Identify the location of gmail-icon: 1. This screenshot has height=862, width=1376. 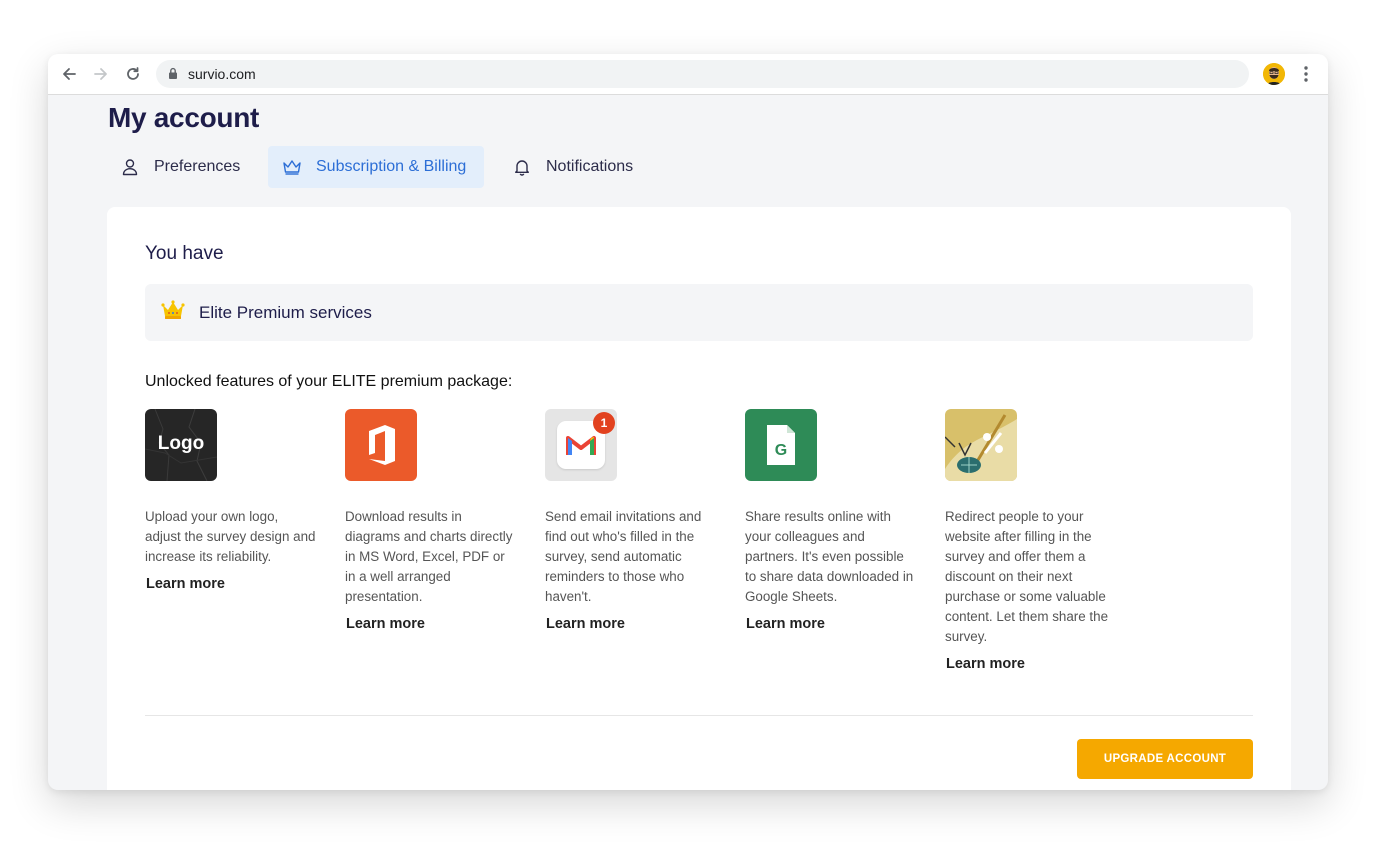
(581, 445).